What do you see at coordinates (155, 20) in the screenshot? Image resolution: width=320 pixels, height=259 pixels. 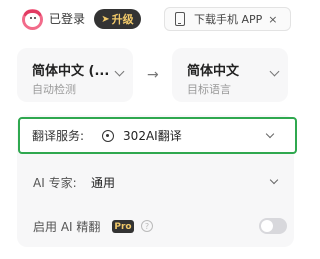 I see `top-bar: 已登录 ➤ 升级 下载手机 APP ×` at bounding box center [155, 20].